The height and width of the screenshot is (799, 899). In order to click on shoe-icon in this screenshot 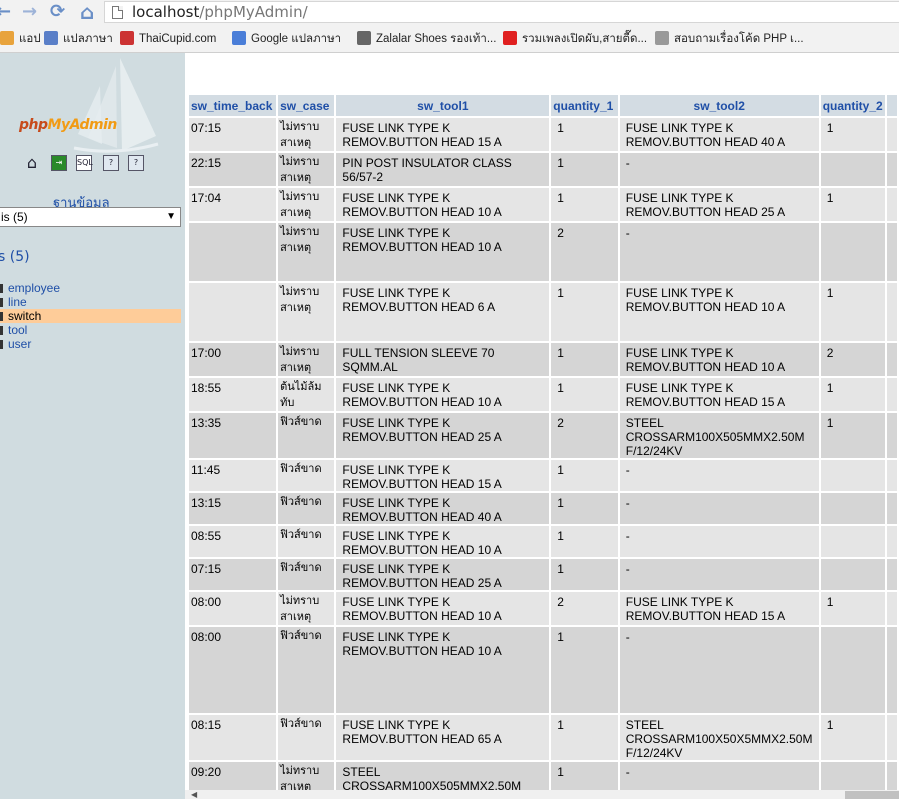, I will do `click(364, 38)`.